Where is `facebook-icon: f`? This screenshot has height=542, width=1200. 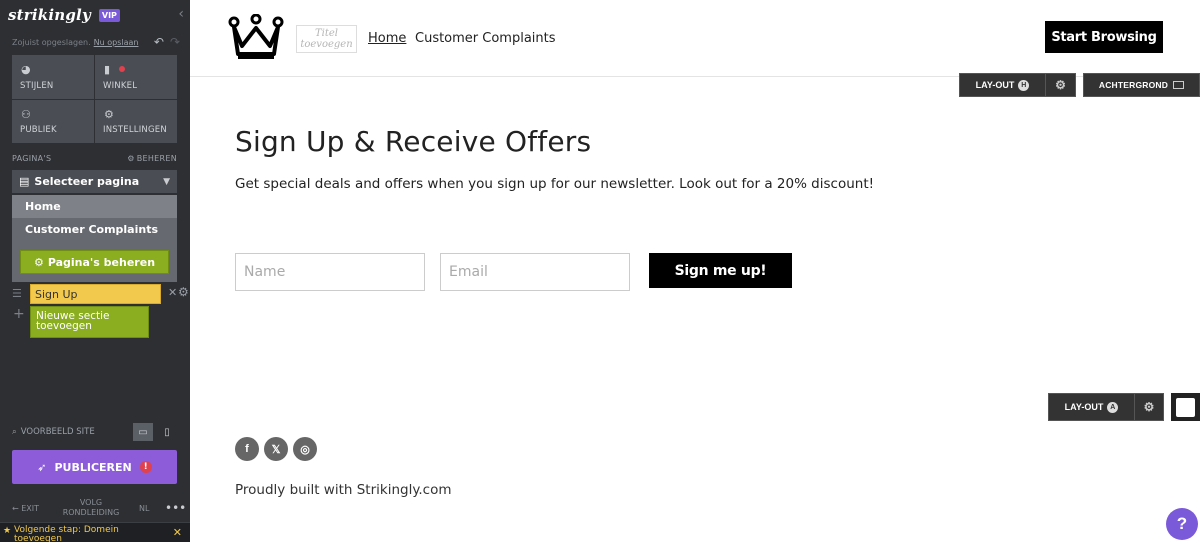 facebook-icon: f is located at coordinates (247, 449).